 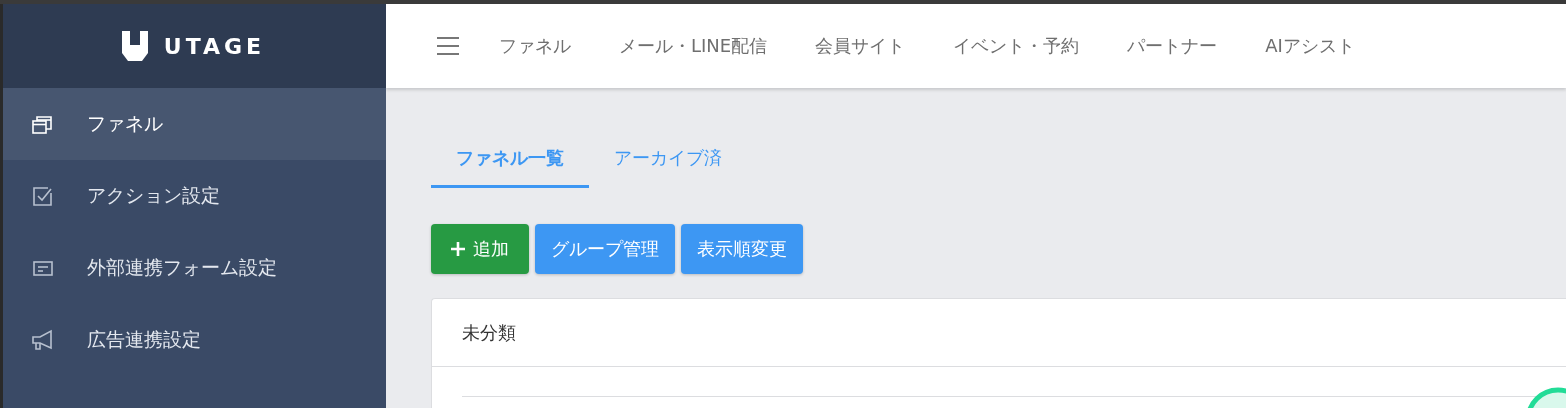 What do you see at coordinates (43, 196) in the screenshot?
I see `checkbox-icon` at bounding box center [43, 196].